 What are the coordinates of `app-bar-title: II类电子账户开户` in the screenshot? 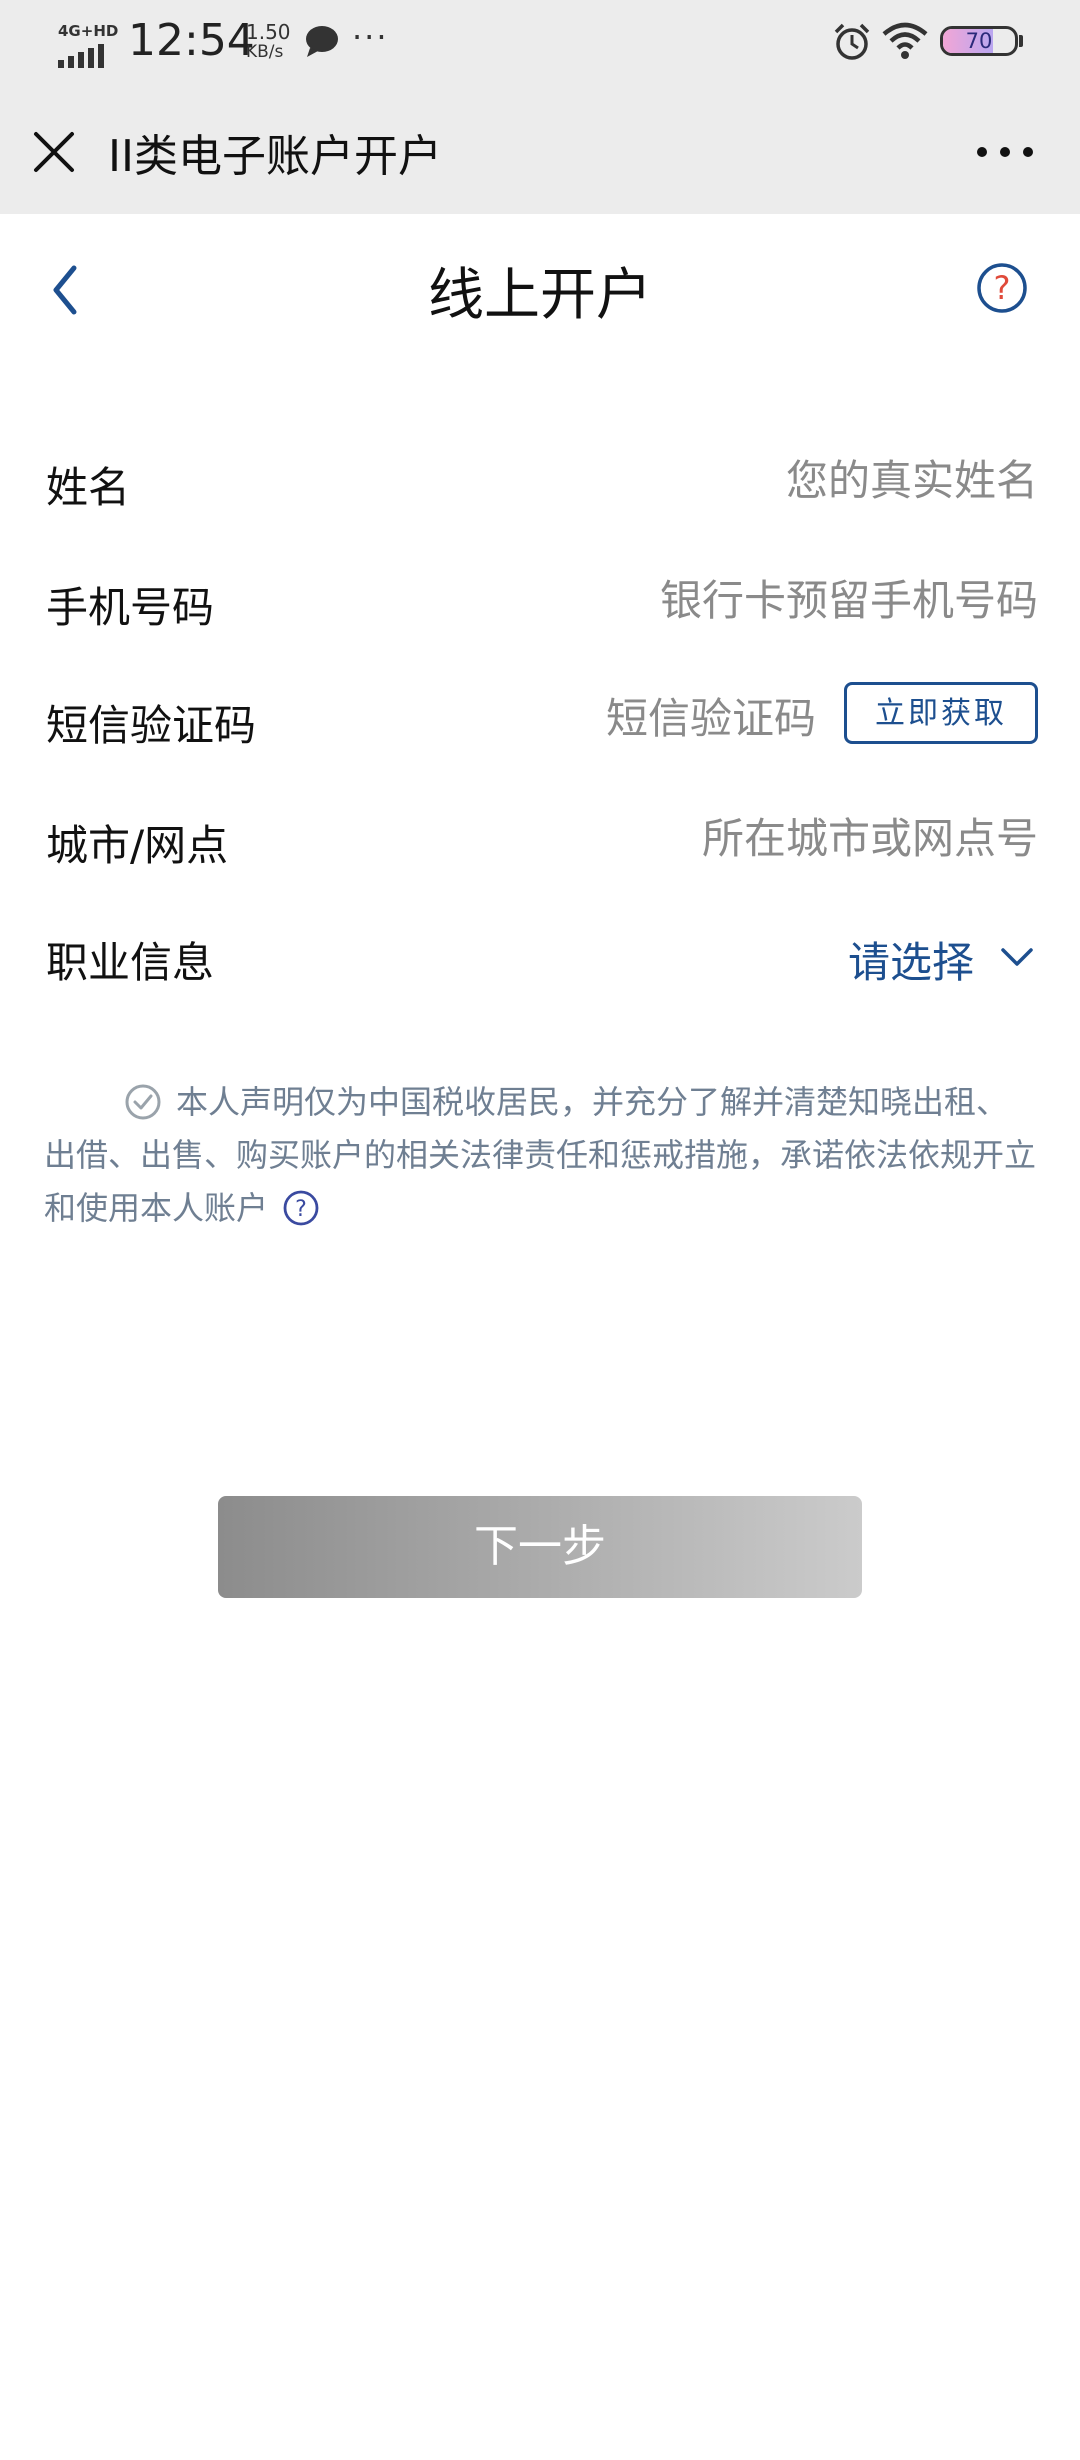 It's located at (275, 156).